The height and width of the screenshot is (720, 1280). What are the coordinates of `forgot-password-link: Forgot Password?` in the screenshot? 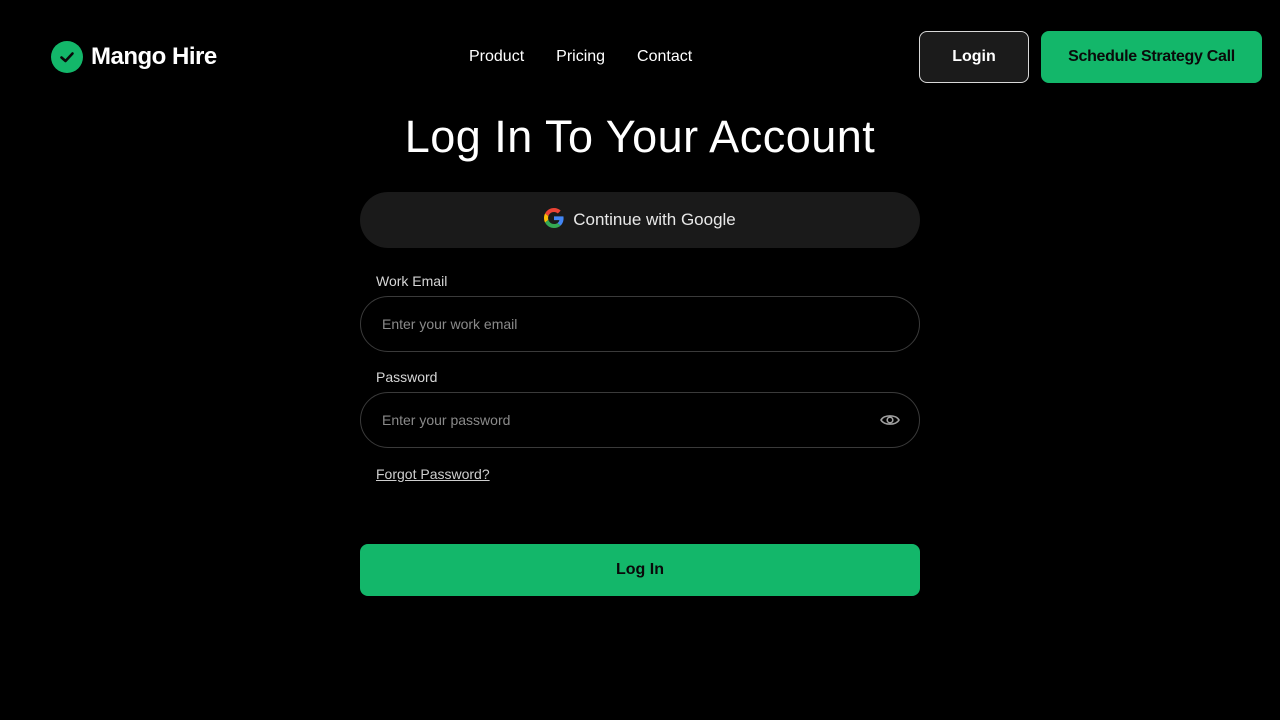 It's located at (433, 474).